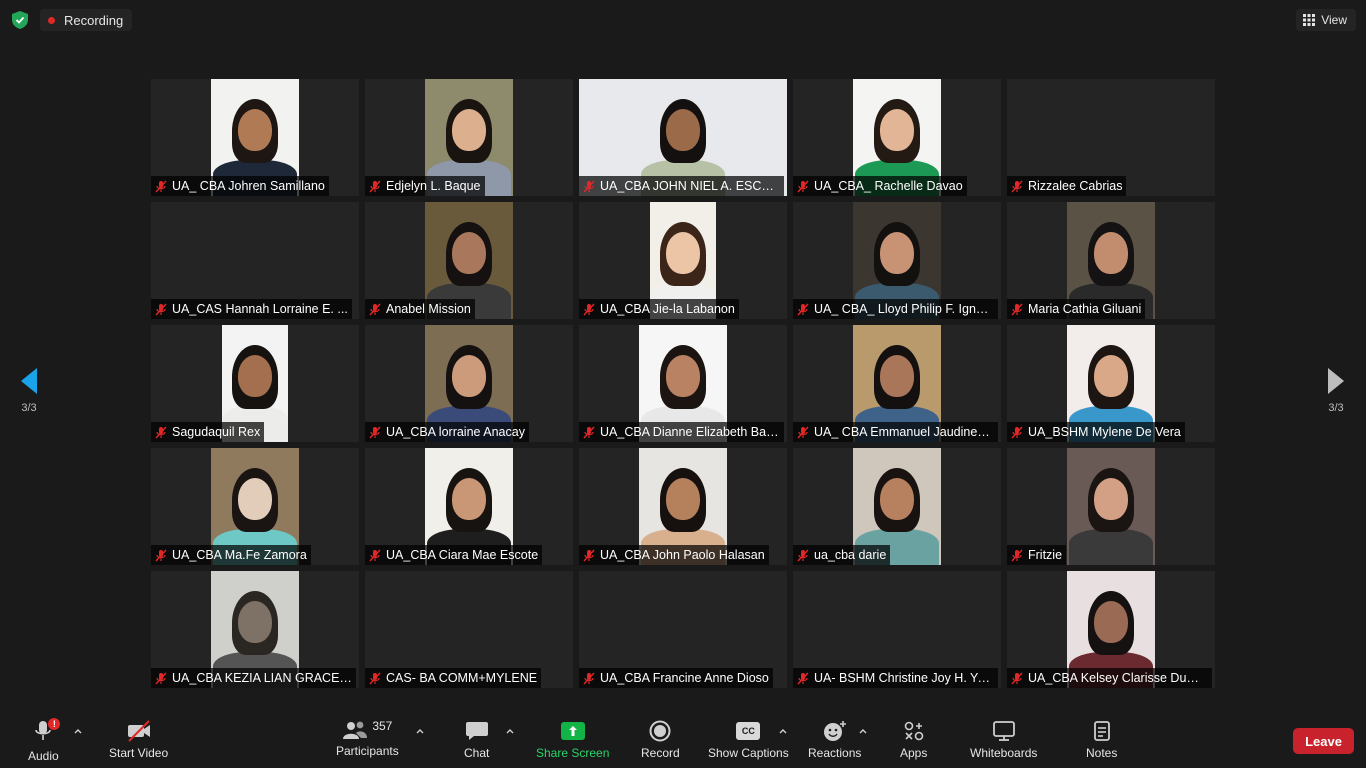  I want to click on leave-button: Leave, so click(1323, 741).